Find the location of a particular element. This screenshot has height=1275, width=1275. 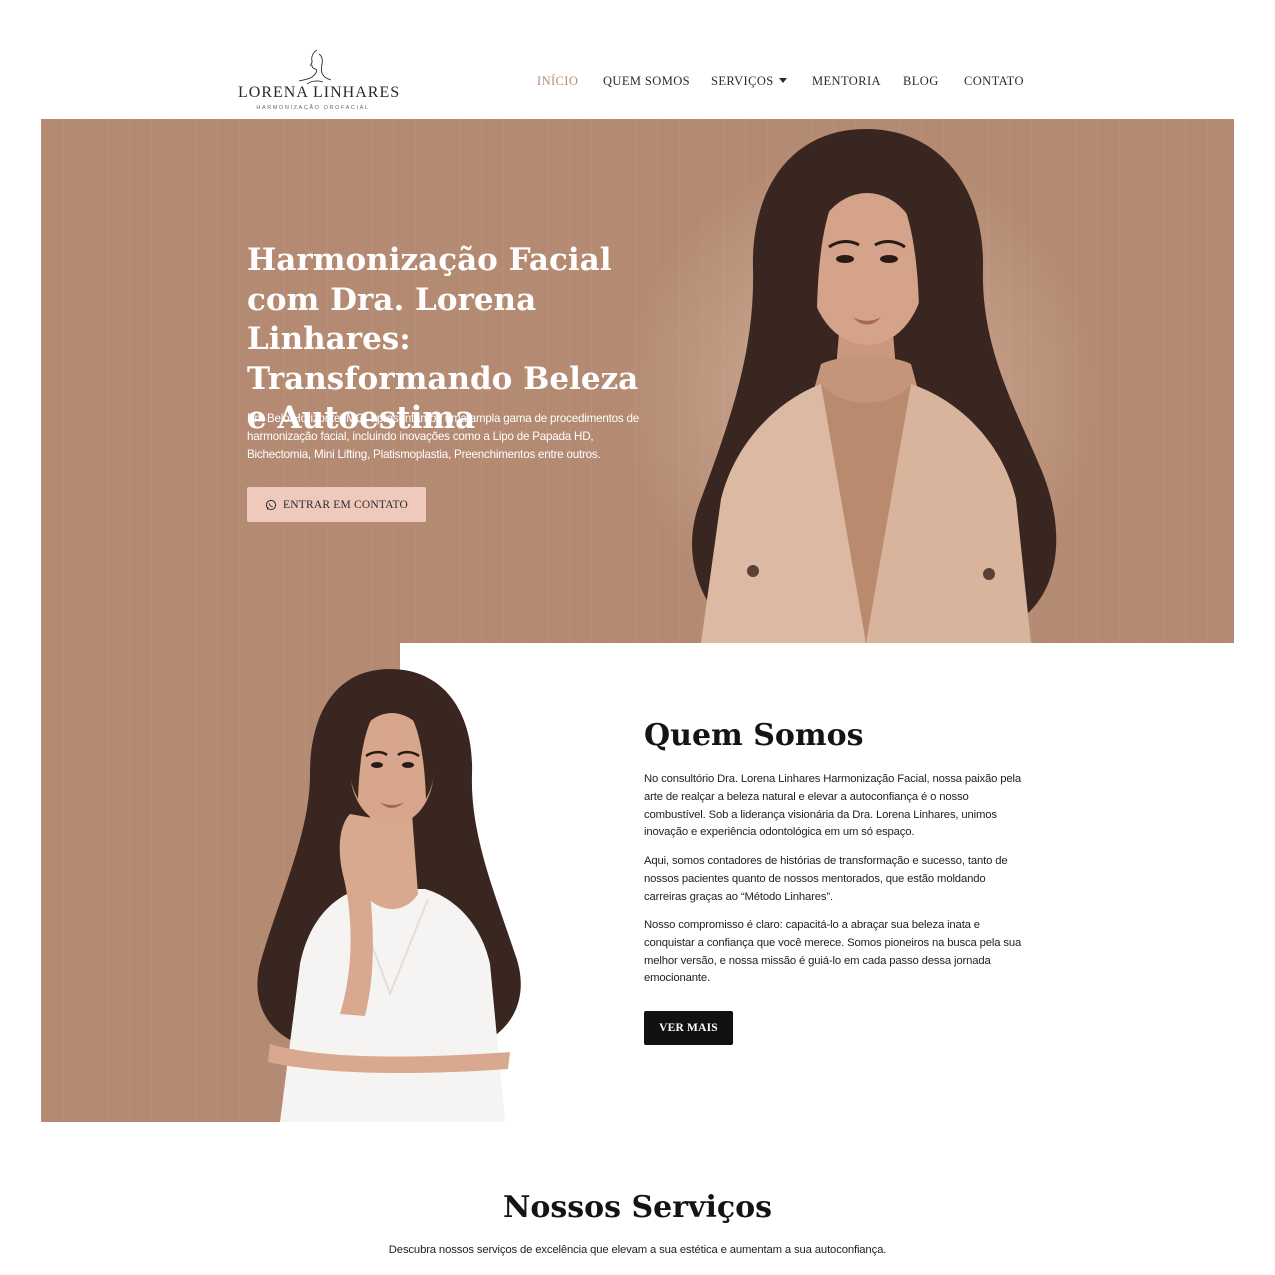

nav-item-blog: BLOG is located at coordinates (921, 81).